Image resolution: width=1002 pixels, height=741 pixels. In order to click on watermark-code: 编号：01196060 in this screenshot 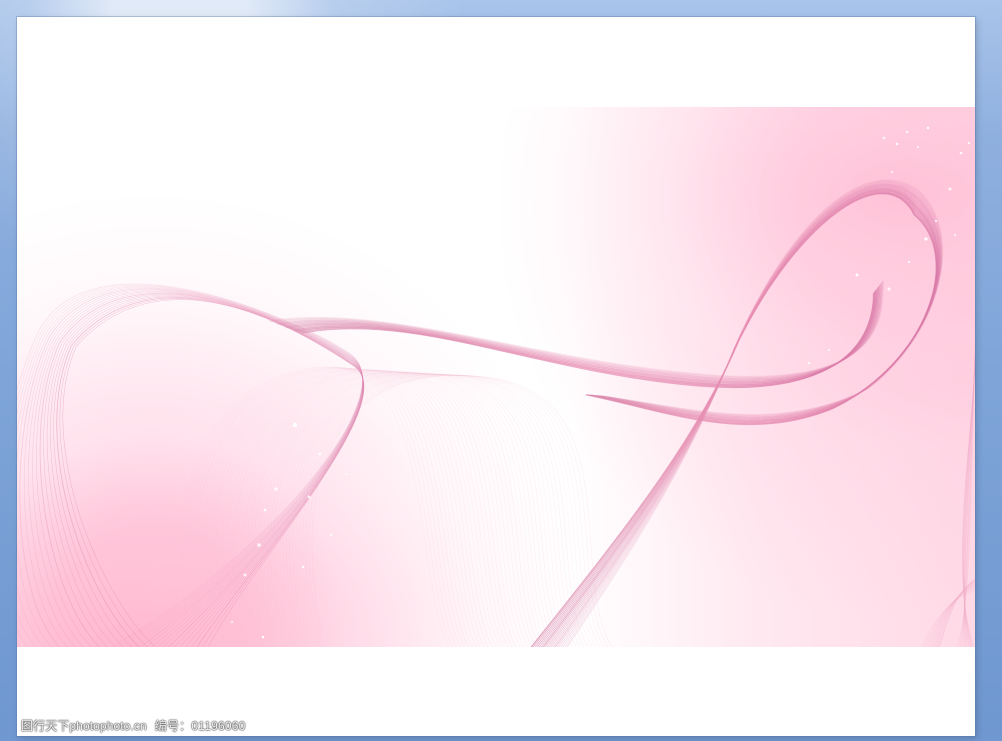, I will do `click(200, 726)`.